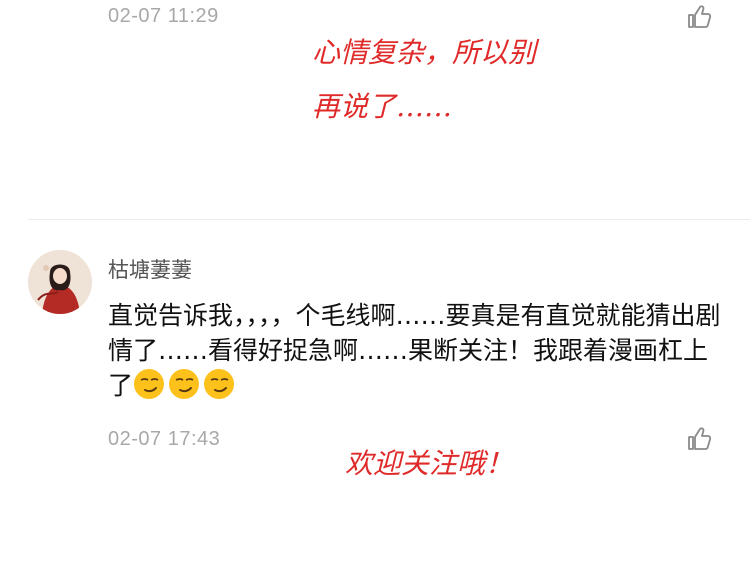  I want to click on comment-timestamp: 02-07 17:43, so click(164, 439).